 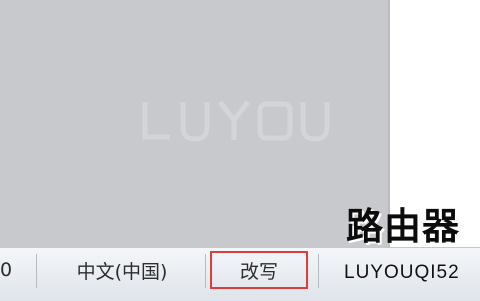 What do you see at coordinates (236, 121) in the screenshot?
I see `watermark-logo` at bounding box center [236, 121].